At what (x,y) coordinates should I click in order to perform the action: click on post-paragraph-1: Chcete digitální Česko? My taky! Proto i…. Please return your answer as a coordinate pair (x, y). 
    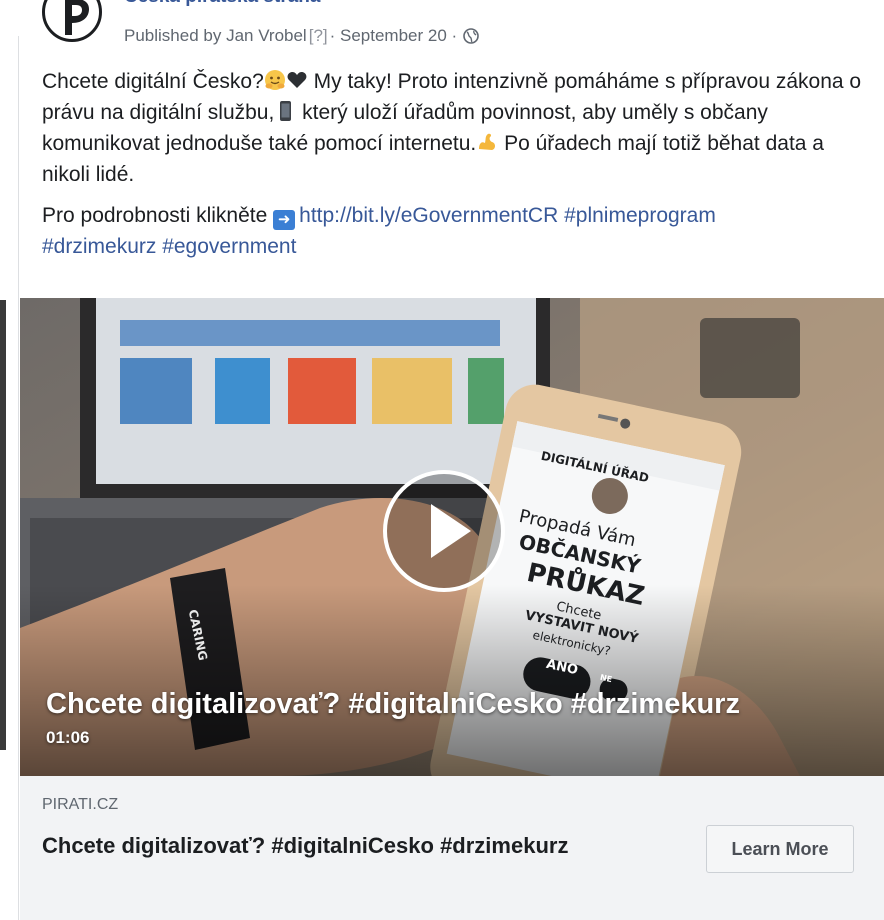
    Looking at the image, I should click on (452, 128).